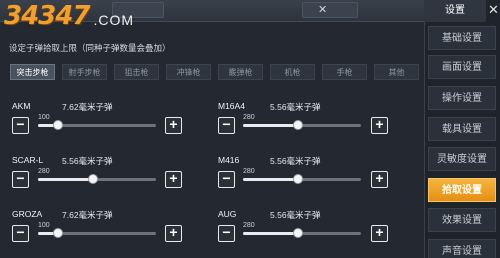 The width and height of the screenshot is (500, 258). Describe the element at coordinates (227, 214) in the screenshot. I see `weapon-name: AUG` at that location.